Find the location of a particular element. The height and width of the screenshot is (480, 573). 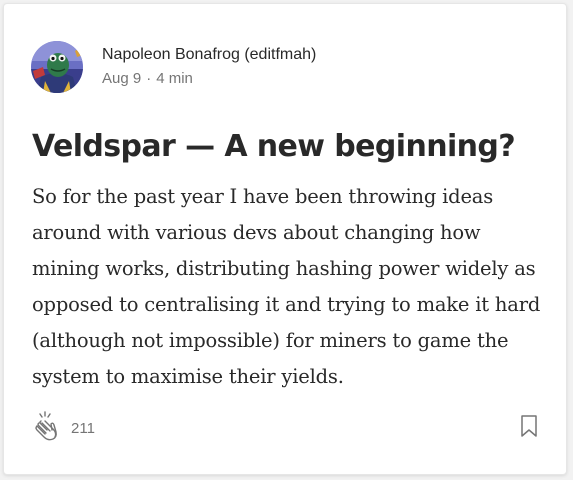

clap-count: 211 is located at coordinates (83, 428).